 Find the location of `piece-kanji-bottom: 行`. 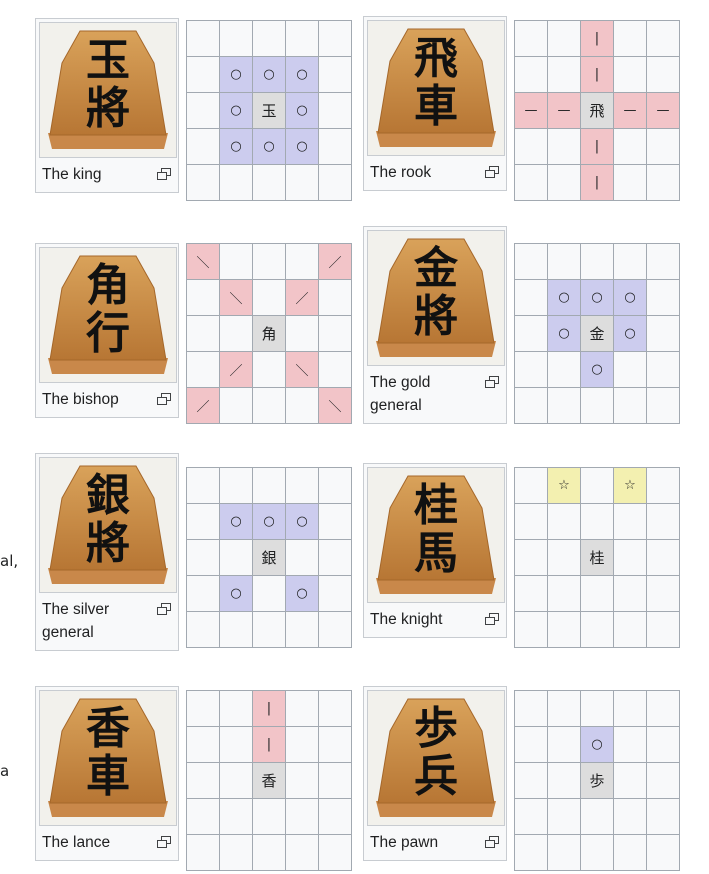

piece-kanji-bottom: 行 is located at coordinates (108, 333).